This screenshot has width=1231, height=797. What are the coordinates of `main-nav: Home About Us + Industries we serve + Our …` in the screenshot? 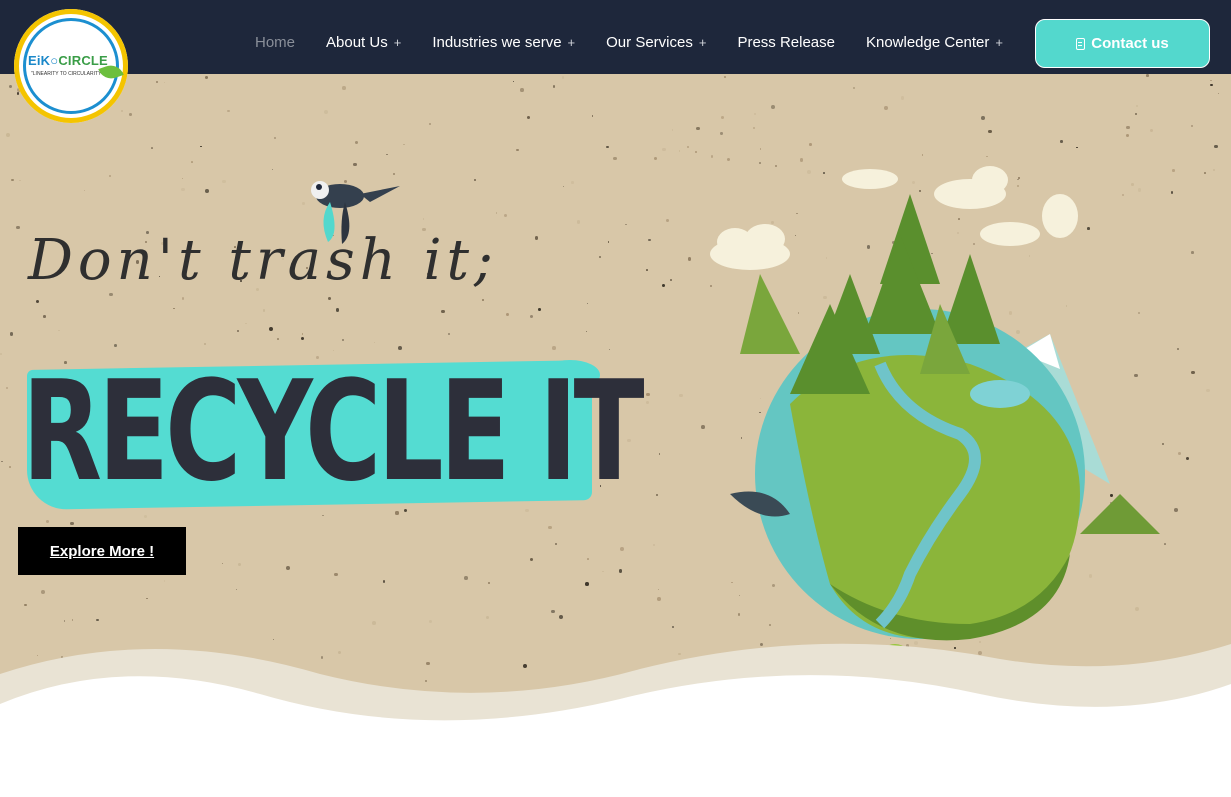 It's located at (644, 42).